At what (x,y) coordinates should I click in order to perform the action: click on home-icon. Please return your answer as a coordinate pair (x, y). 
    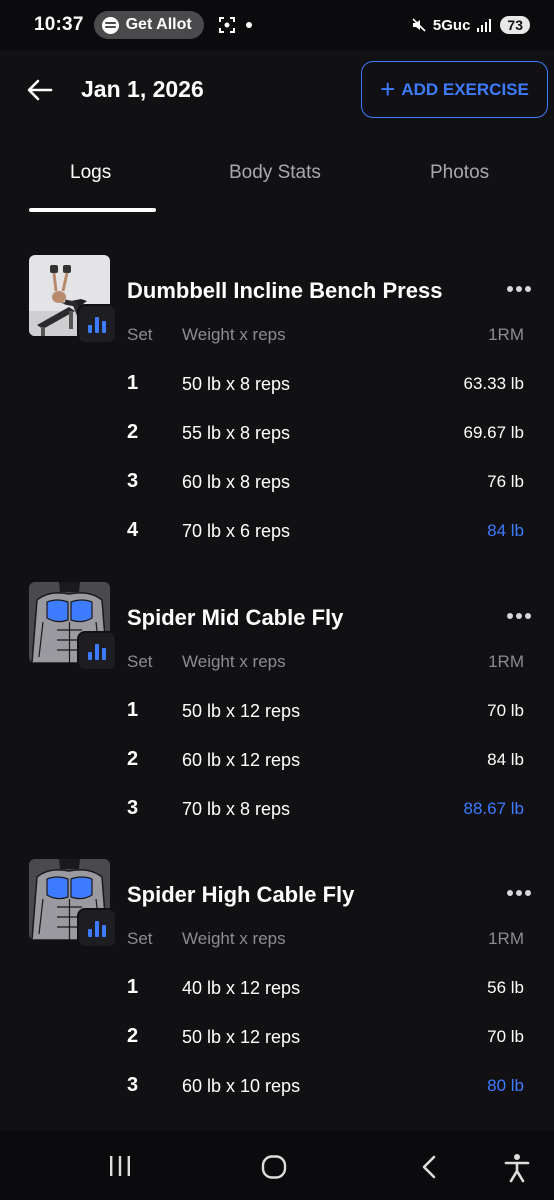
    Looking at the image, I should click on (274, 1167).